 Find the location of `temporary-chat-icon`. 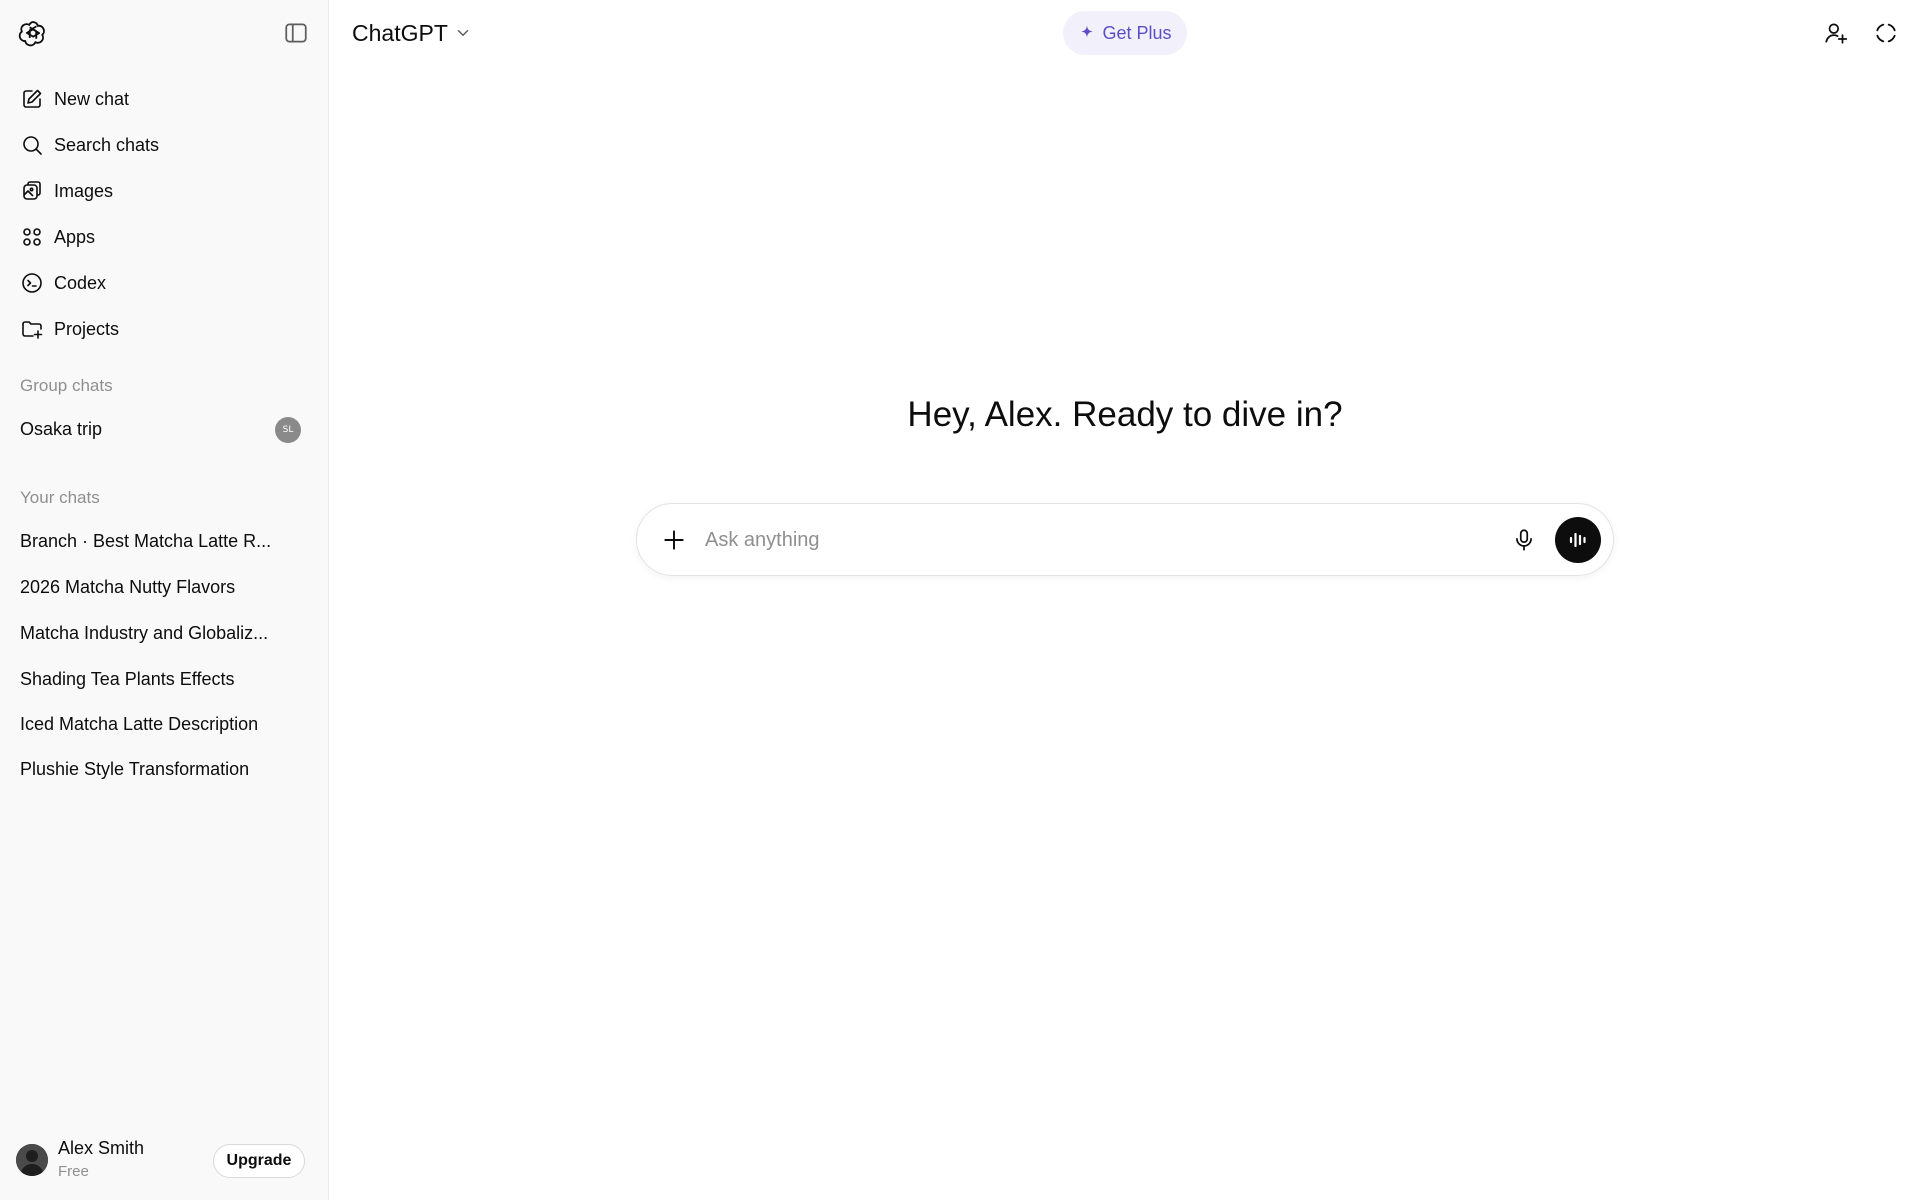

temporary-chat-icon is located at coordinates (1886, 33).